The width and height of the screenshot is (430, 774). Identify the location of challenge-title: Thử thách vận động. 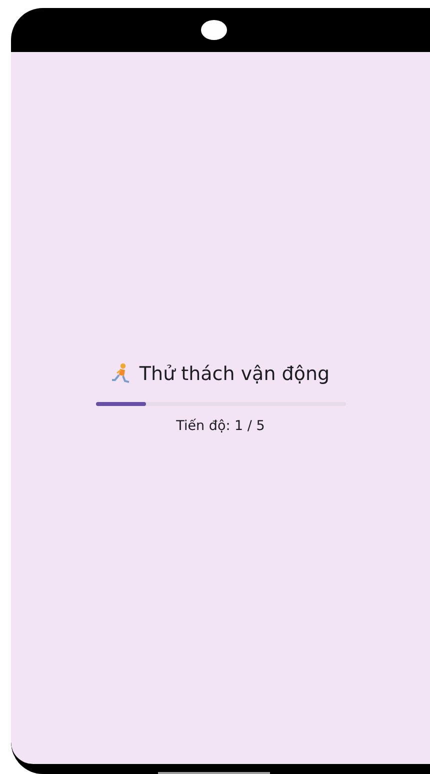
(234, 374).